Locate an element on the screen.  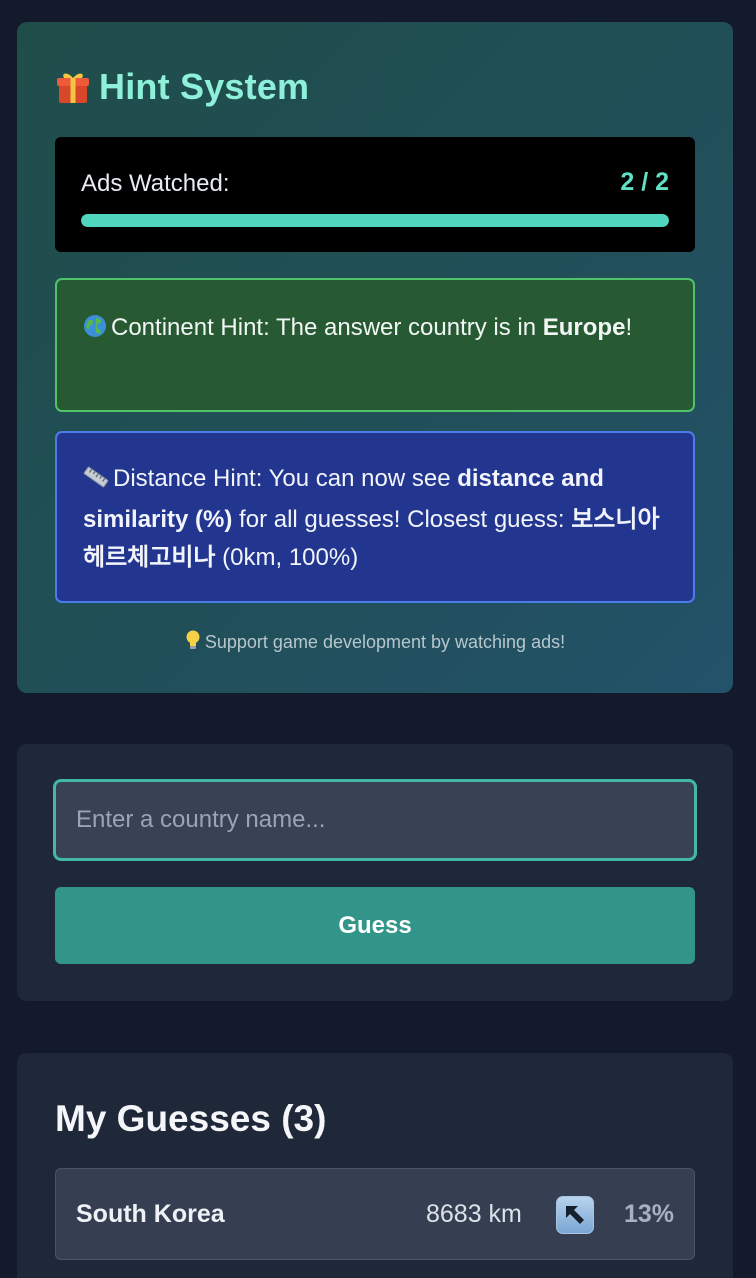
continent-hint-continent: Europe is located at coordinates (584, 327).